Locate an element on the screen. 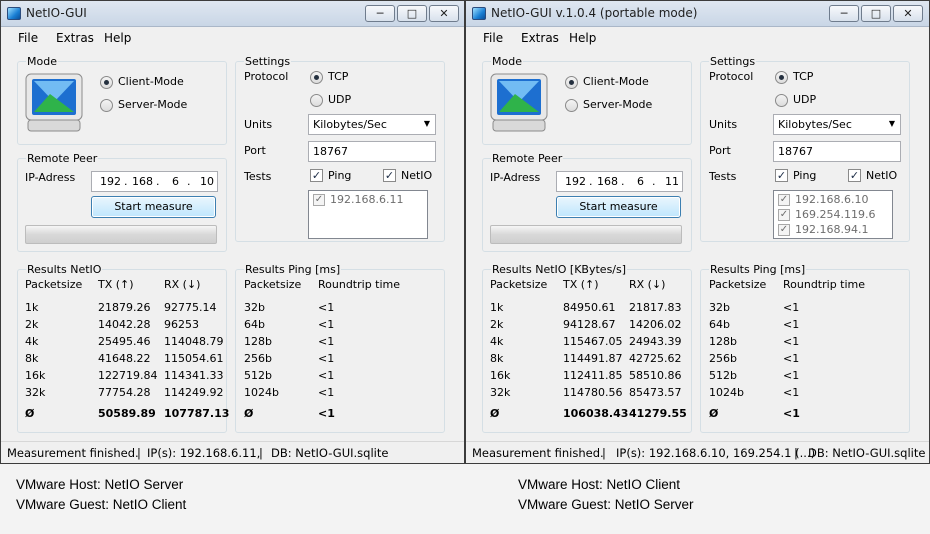  title-bar: NetIO-GUI ─ □ ✕ is located at coordinates (232, 14).